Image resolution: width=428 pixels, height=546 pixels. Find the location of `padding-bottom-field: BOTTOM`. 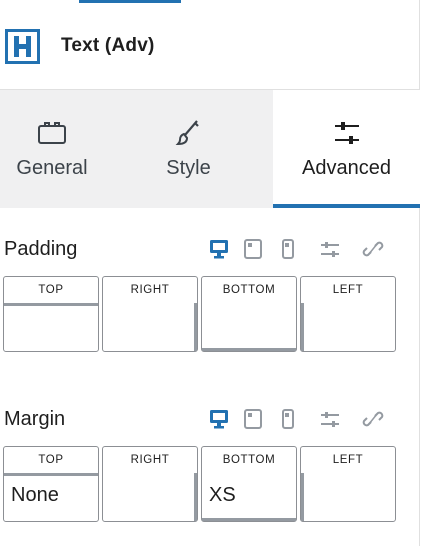

padding-bottom-field: BOTTOM is located at coordinates (249, 314).